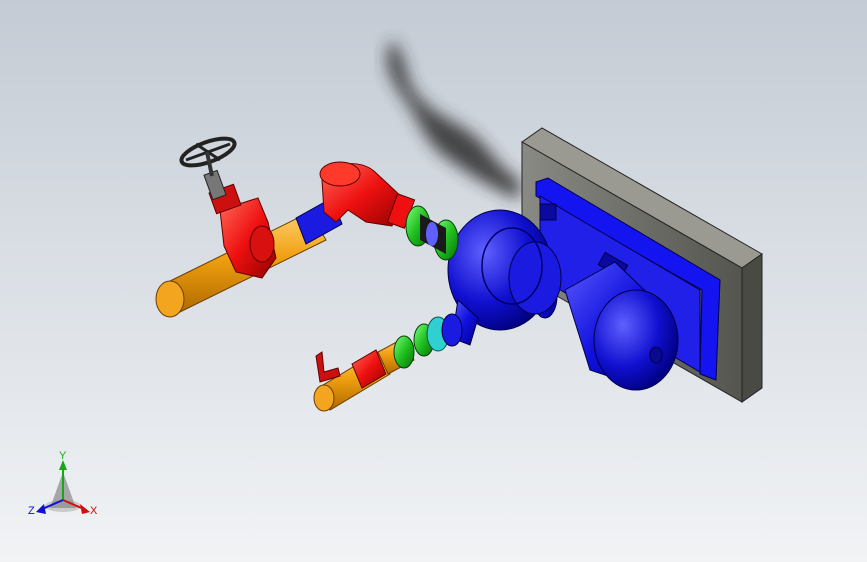 The image size is (867, 562). What do you see at coordinates (31, 511) in the screenshot?
I see `triad-z-label: Z` at bounding box center [31, 511].